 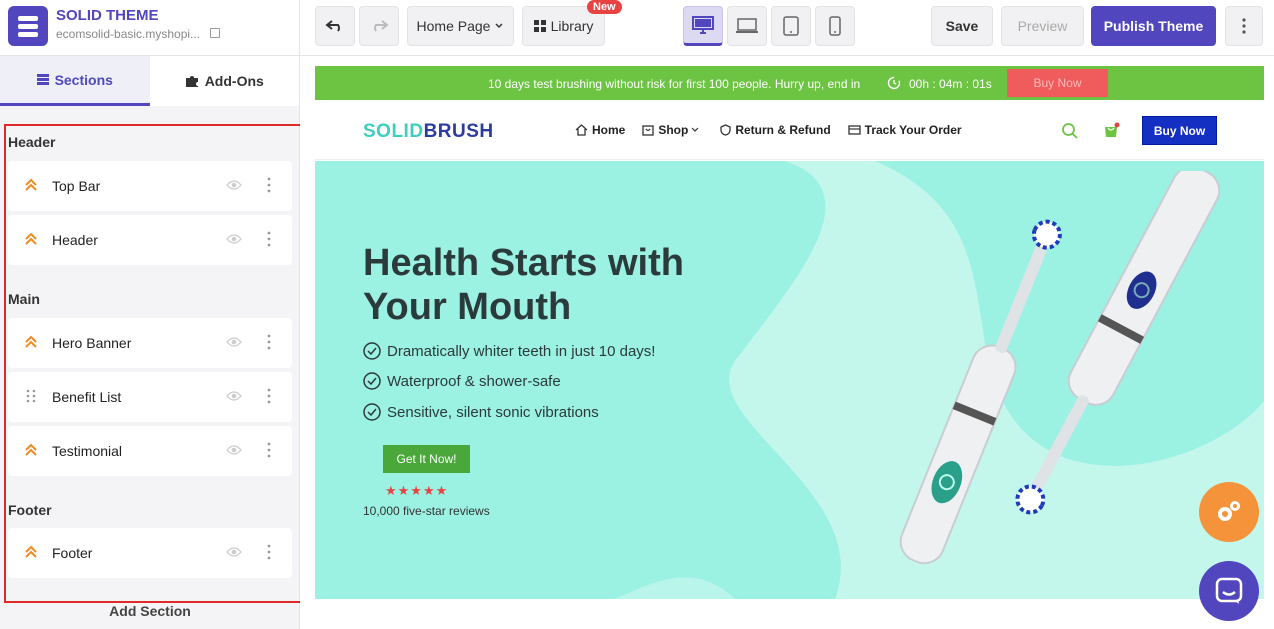 I want to click on device-desktop-button, so click(x=703, y=26).